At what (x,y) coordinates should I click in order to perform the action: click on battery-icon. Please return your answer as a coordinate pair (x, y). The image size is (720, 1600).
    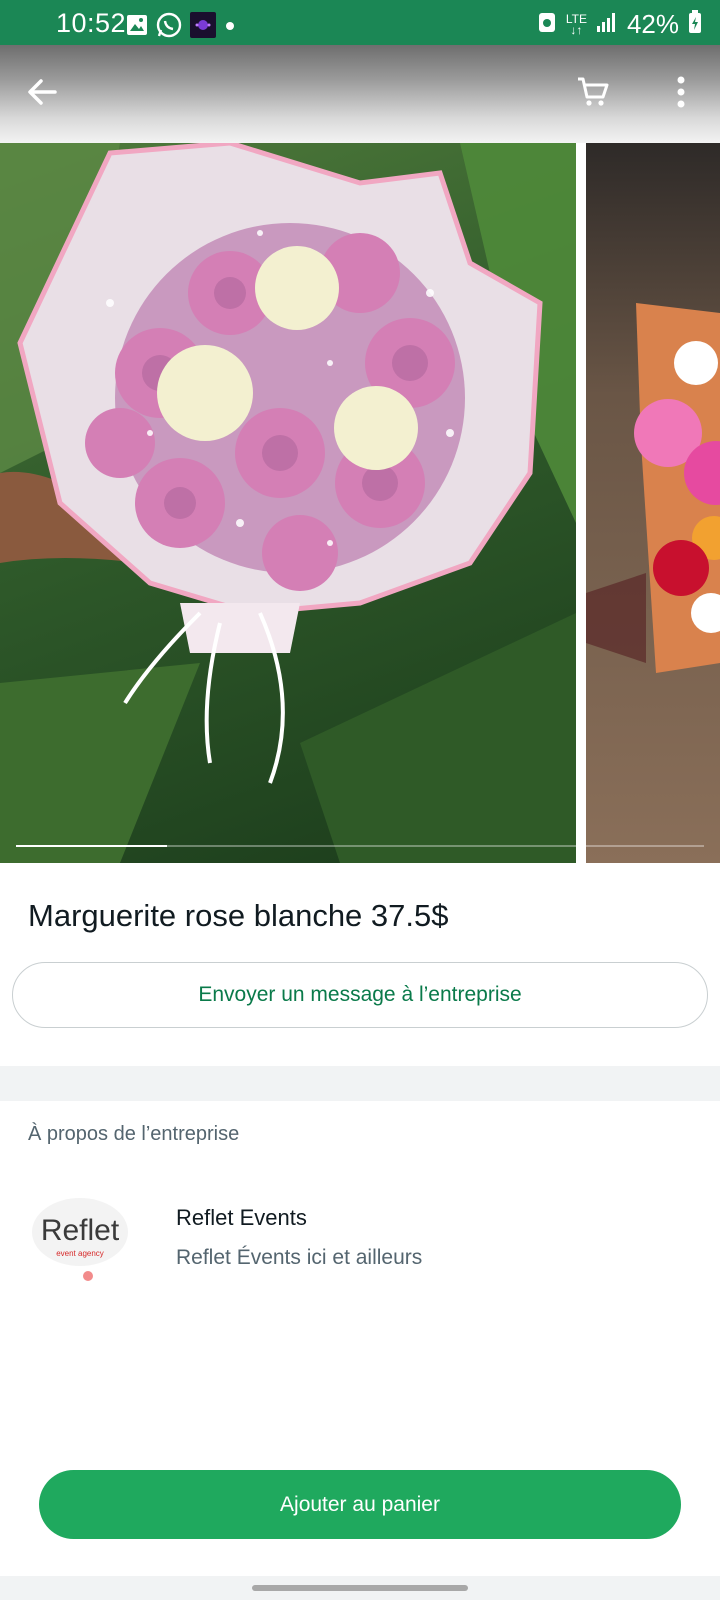
    Looking at the image, I should click on (695, 24).